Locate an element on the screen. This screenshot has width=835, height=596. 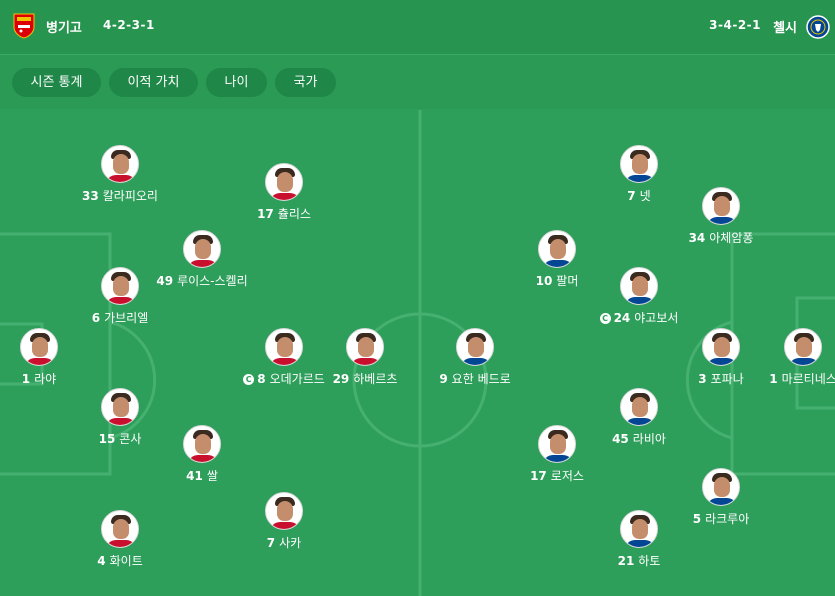
stat-filter-bar: 시즌 통계 이적 가치 나이 국가 is located at coordinates (417, 82).